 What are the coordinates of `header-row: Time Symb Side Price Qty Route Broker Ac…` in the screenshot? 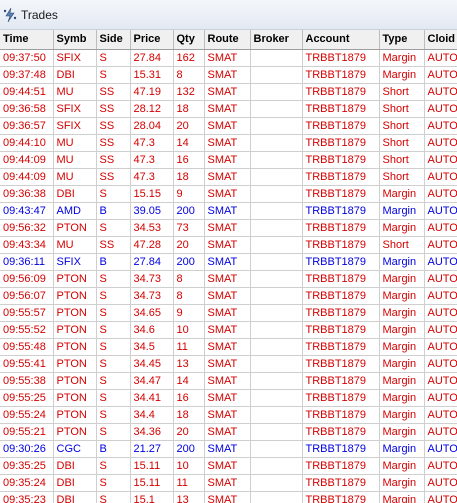 It's located at (228, 40).